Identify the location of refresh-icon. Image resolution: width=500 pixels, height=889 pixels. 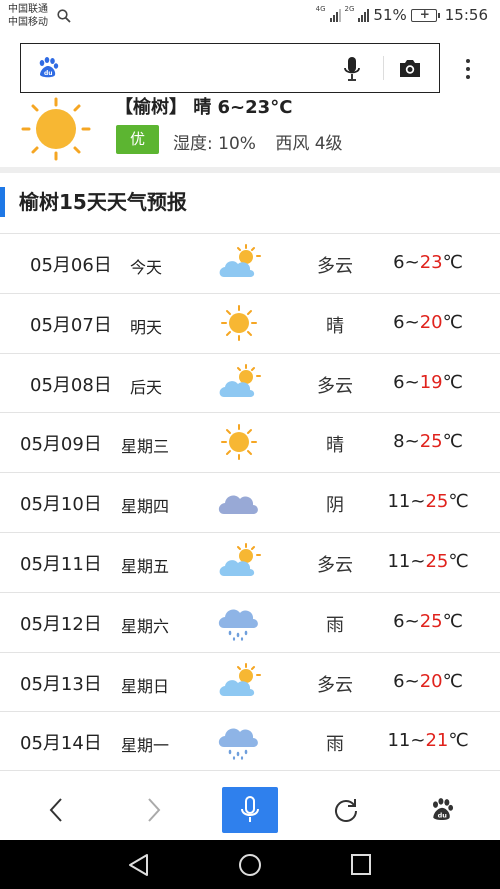
(346, 810).